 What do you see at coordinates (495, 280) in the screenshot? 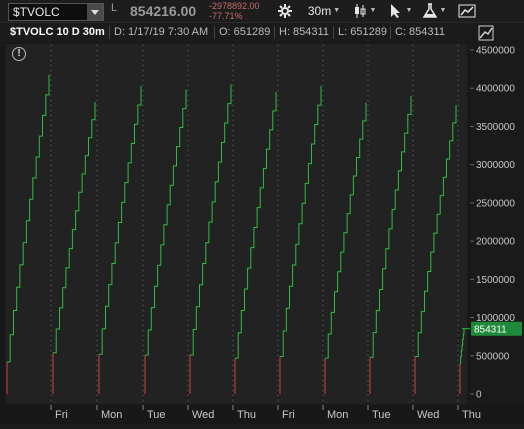
I see `y-tick-label: 1500000` at bounding box center [495, 280].